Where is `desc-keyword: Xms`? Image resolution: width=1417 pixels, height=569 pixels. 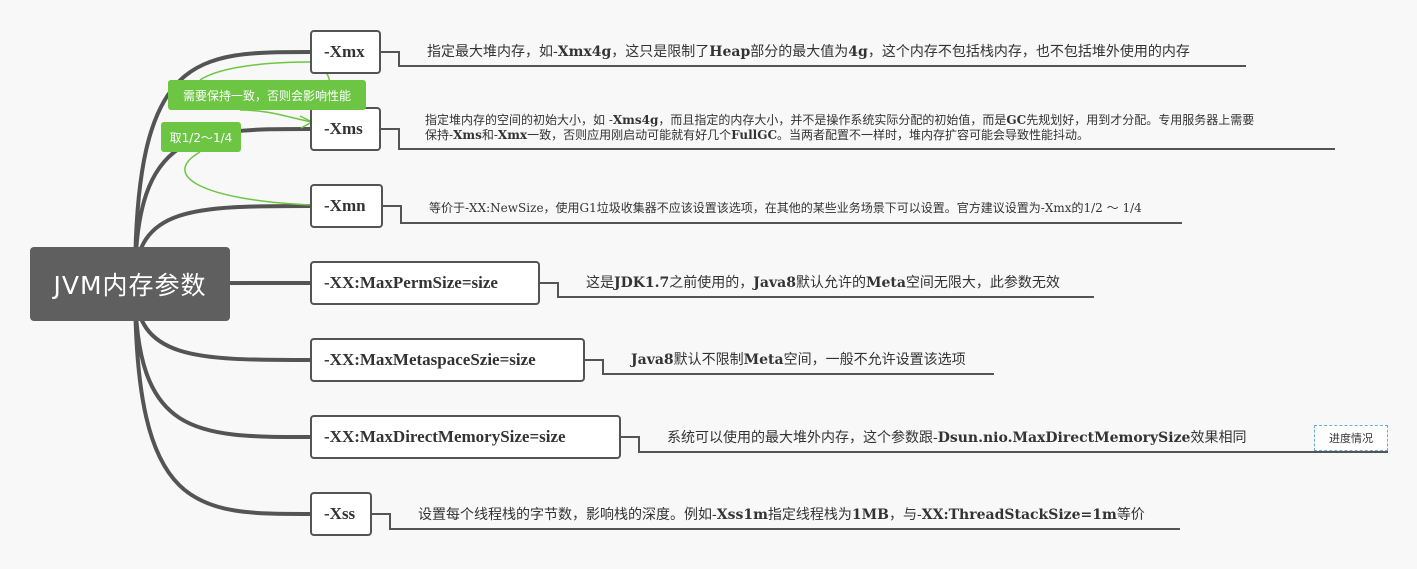
desc-keyword: Xms is located at coordinates (467, 135).